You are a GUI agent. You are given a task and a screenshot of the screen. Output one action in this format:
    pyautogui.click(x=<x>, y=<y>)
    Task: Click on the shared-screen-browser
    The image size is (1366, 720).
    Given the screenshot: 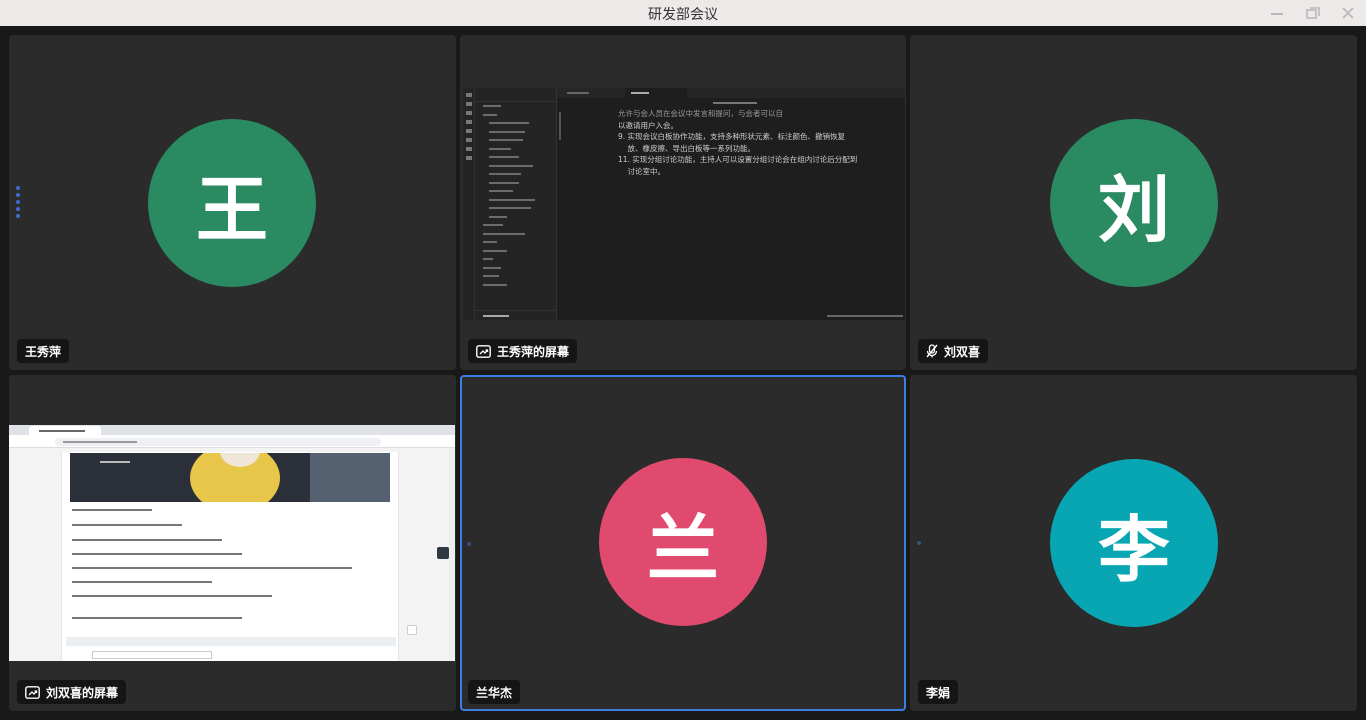 What is the action you would take?
    pyautogui.click(x=232, y=543)
    